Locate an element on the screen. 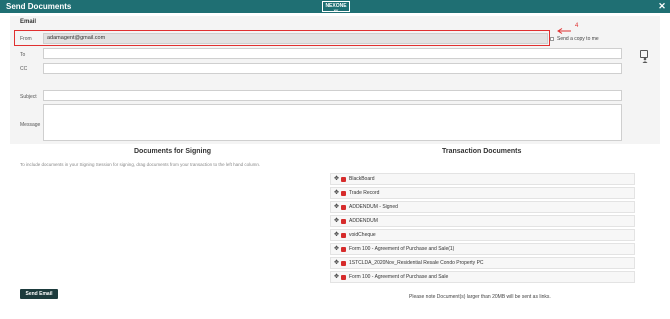  person-icon is located at coordinates (645, 60).